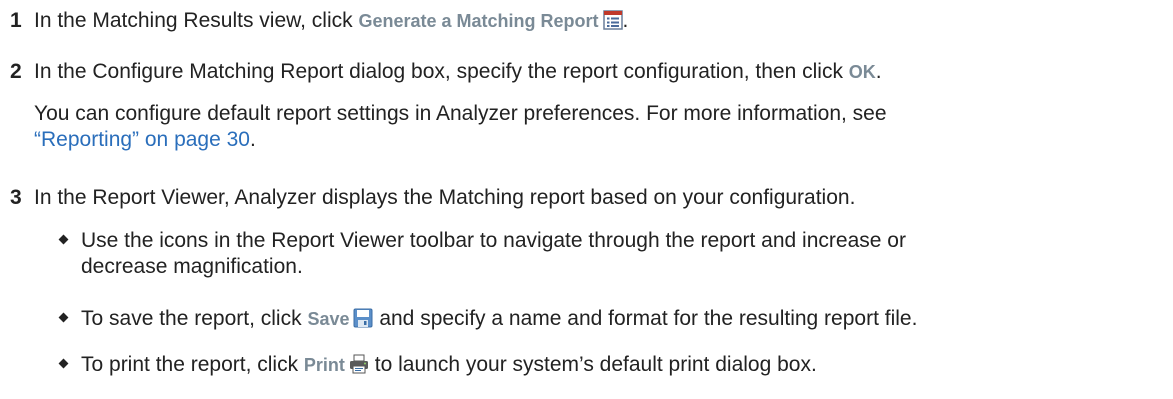 This screenshot has height=399, width=1173. What do you see at coordinates (194, 318) in the screenshot?
I see `bullet-text: To save the report, click` at bounding box center [194, 318].